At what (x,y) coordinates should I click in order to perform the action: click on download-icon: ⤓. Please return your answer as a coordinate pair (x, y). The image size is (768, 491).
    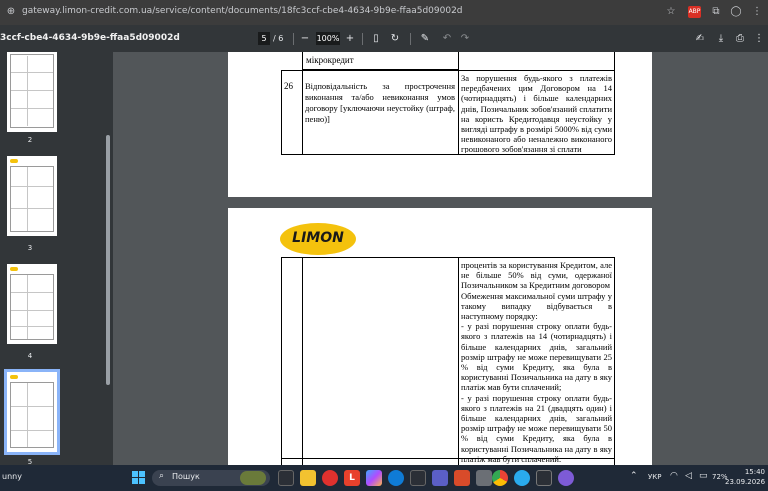
    Looking at the image, I should click on (721, 38).